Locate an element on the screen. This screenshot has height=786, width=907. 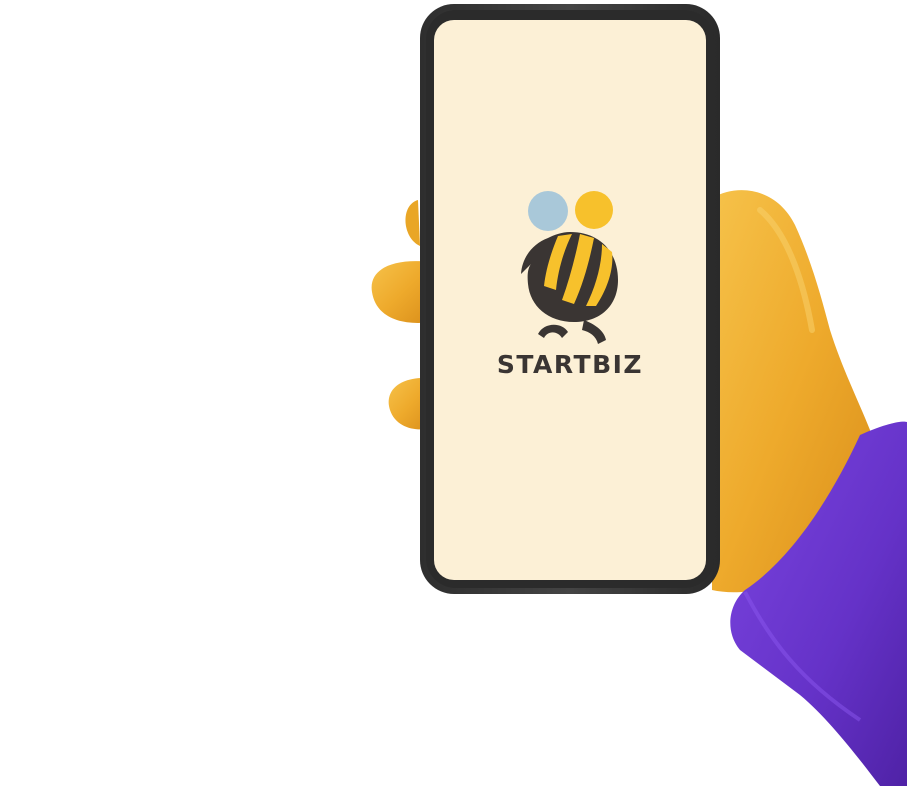
bee-logo-icon is located at coordinates (569, 267).